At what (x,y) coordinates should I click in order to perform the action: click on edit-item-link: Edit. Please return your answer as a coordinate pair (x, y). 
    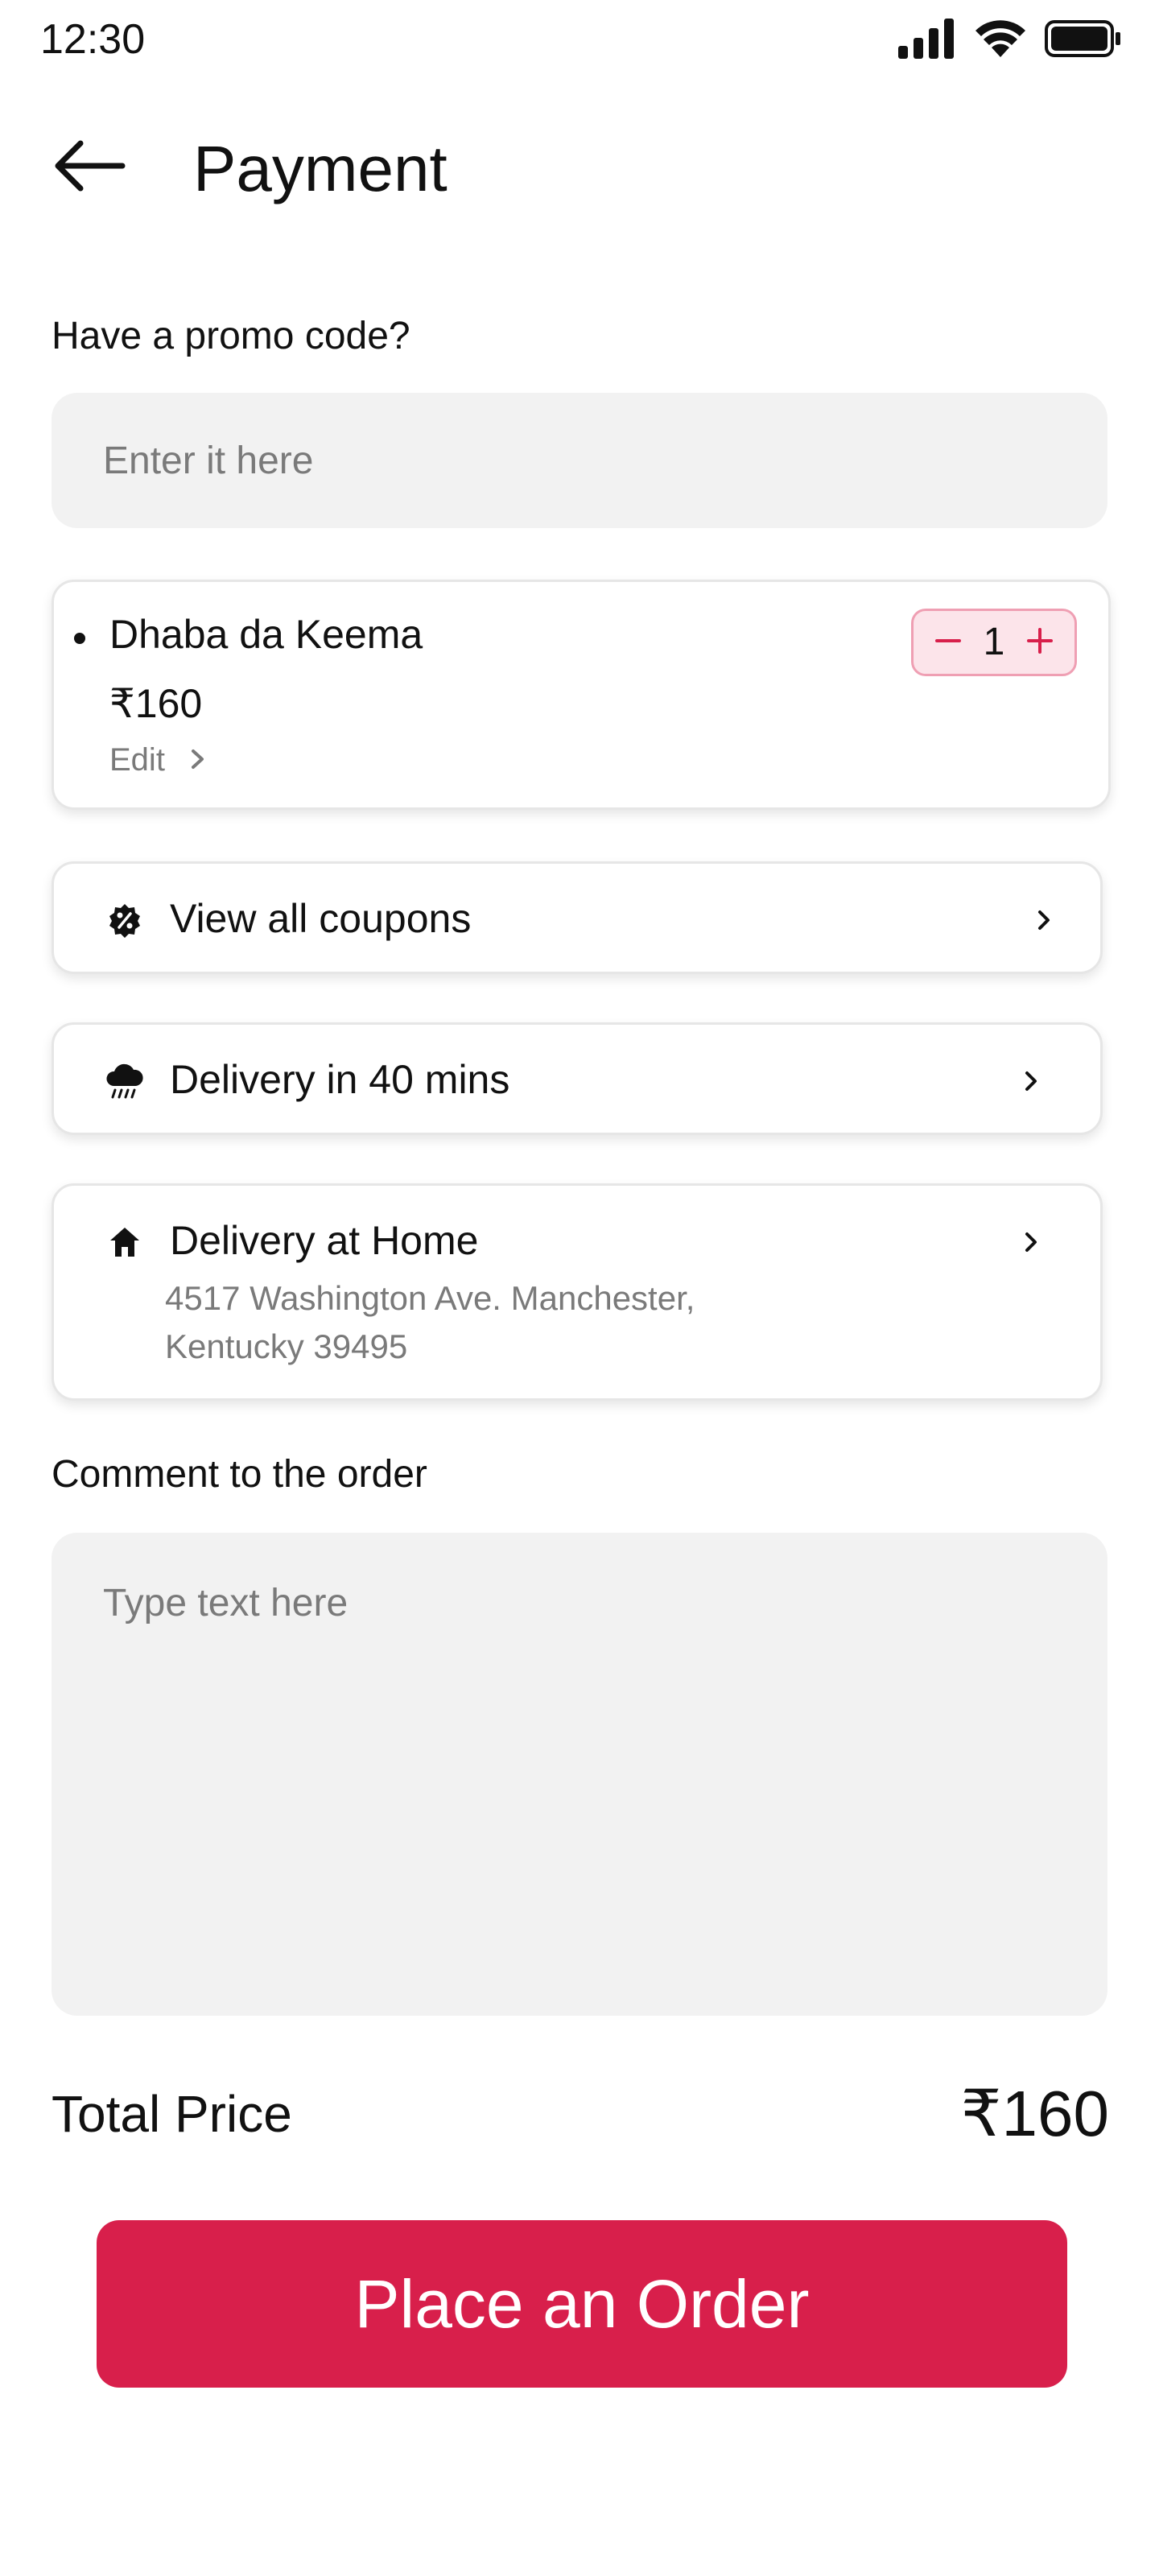
    Looking at the image, I should click on (158, 760).